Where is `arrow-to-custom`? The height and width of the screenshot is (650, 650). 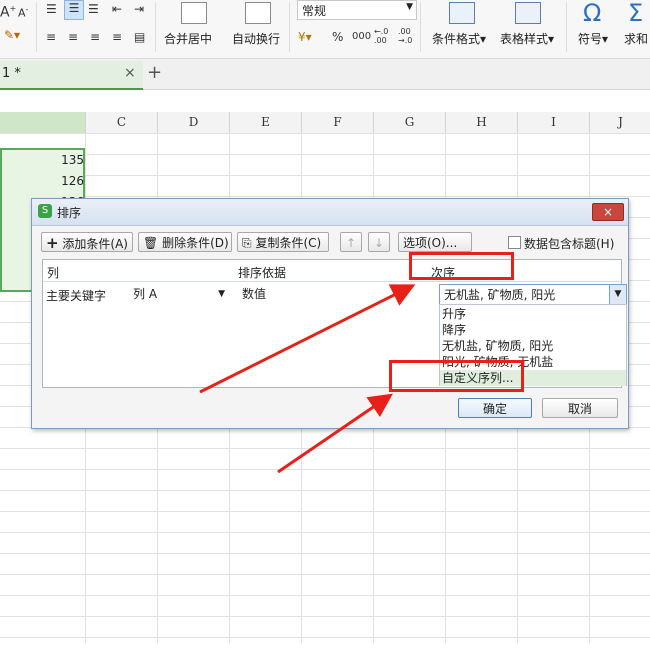
arrow-to-custom is located at coordinates (335, 433).